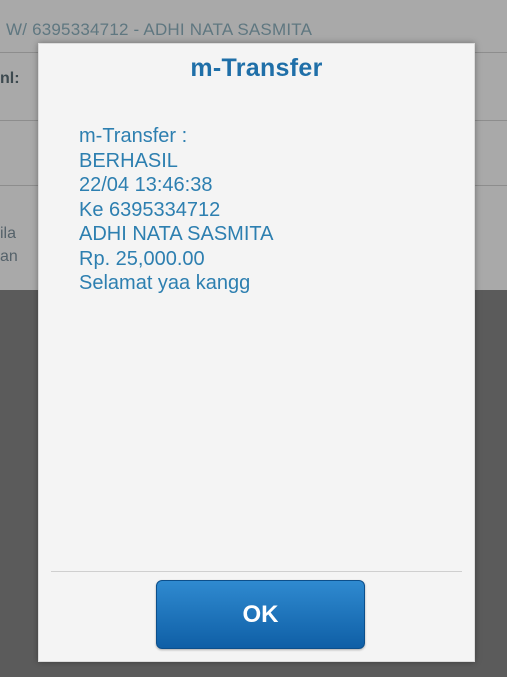  What do you see at coordinates (10, 78) in the screenshot?
I see `background-label-fragment: nl:` at bounding box center [10, 78].